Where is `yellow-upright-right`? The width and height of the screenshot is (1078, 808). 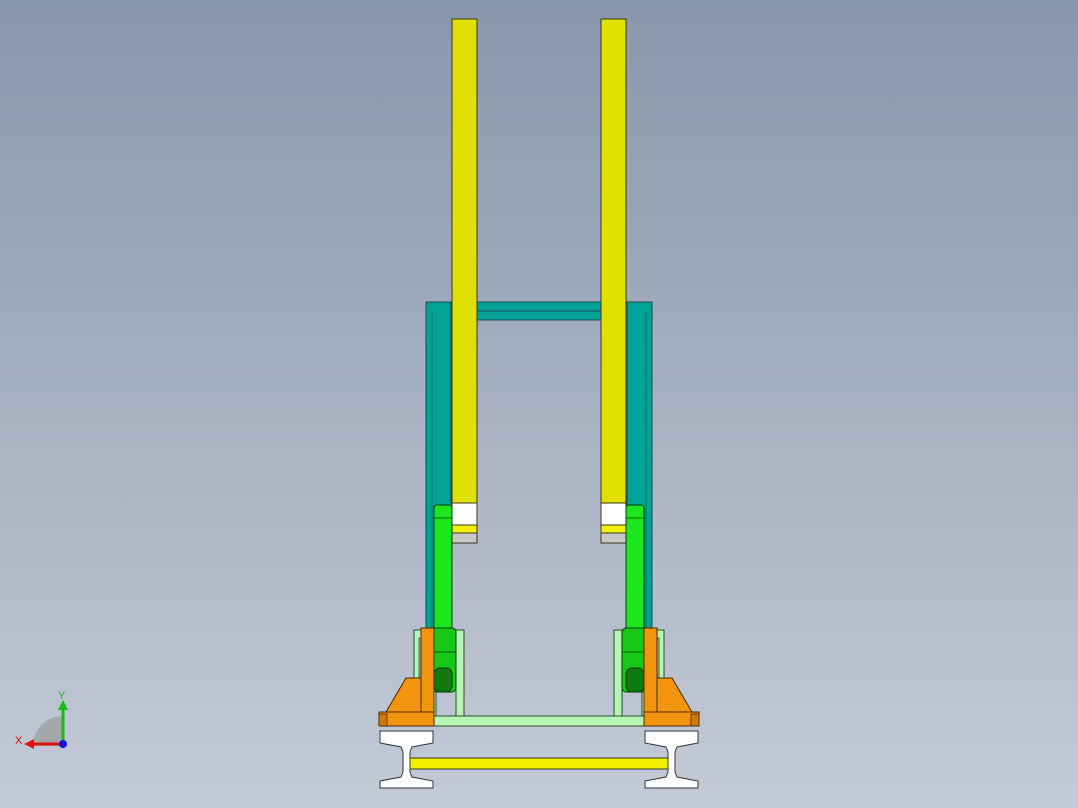
yellow-upright-right is located at coordinates (613, 281).